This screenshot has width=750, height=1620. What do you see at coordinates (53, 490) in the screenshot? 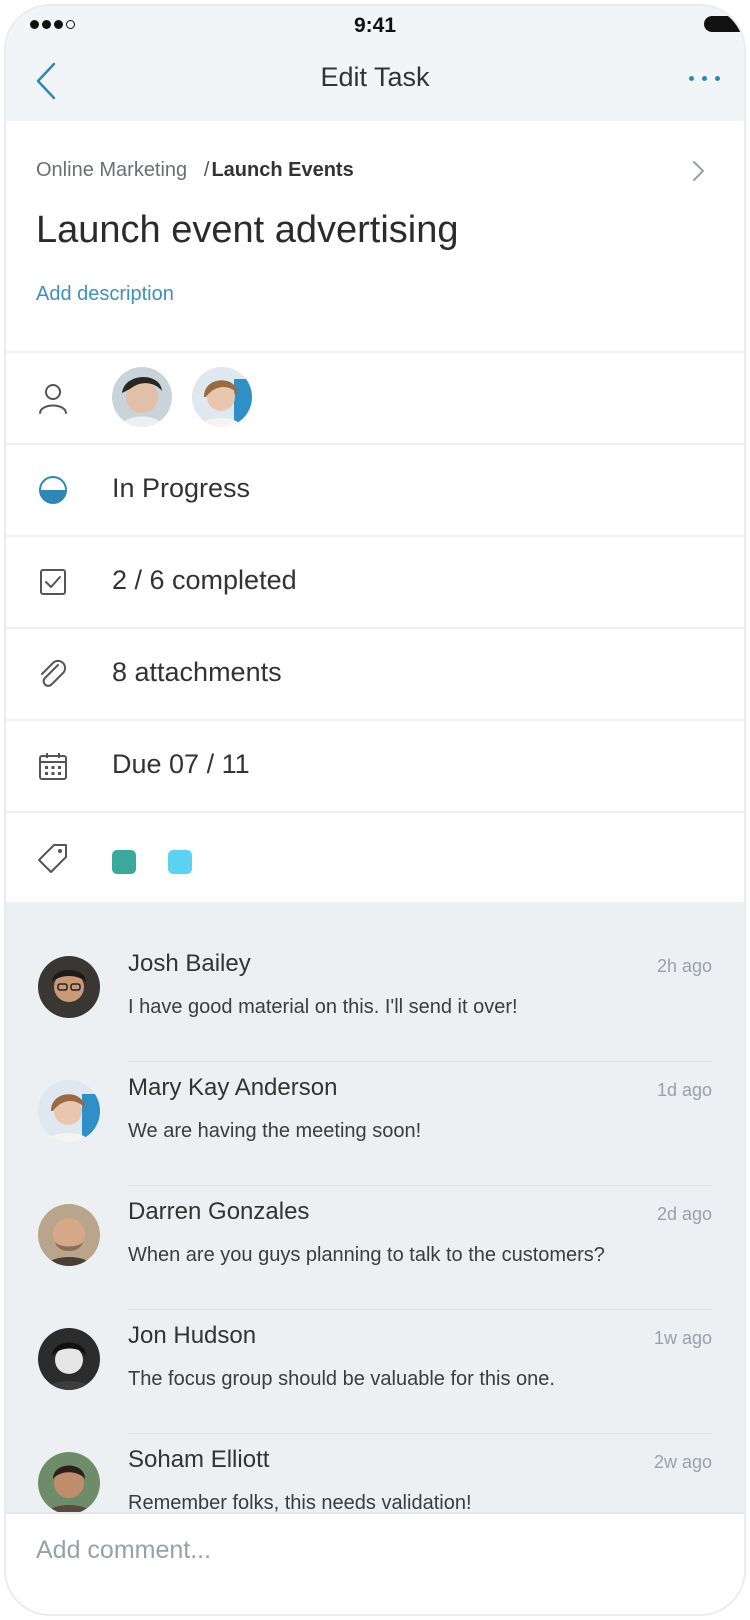
I see `half-circle-icon` at bounding box center [53, 490].